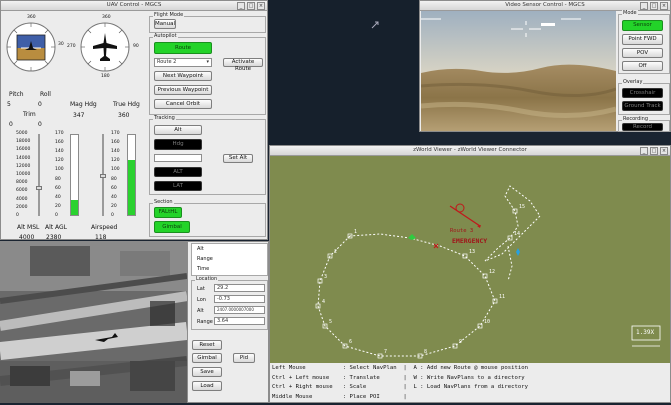 The width and height of the screenshot is (671, 405). What do you see at coordinates (183, 90) in the screenshot?
I see `previous-waypoint-button: Previous Waypoint` at bounding box center [183, 90].